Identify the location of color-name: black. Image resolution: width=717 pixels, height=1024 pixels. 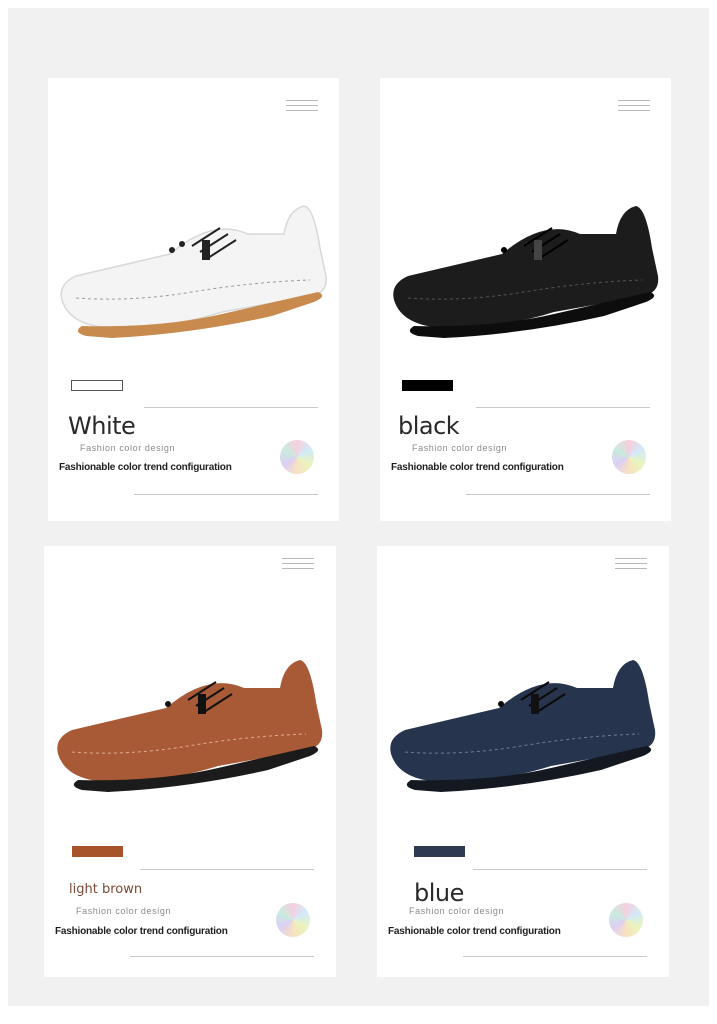
(429, 426).